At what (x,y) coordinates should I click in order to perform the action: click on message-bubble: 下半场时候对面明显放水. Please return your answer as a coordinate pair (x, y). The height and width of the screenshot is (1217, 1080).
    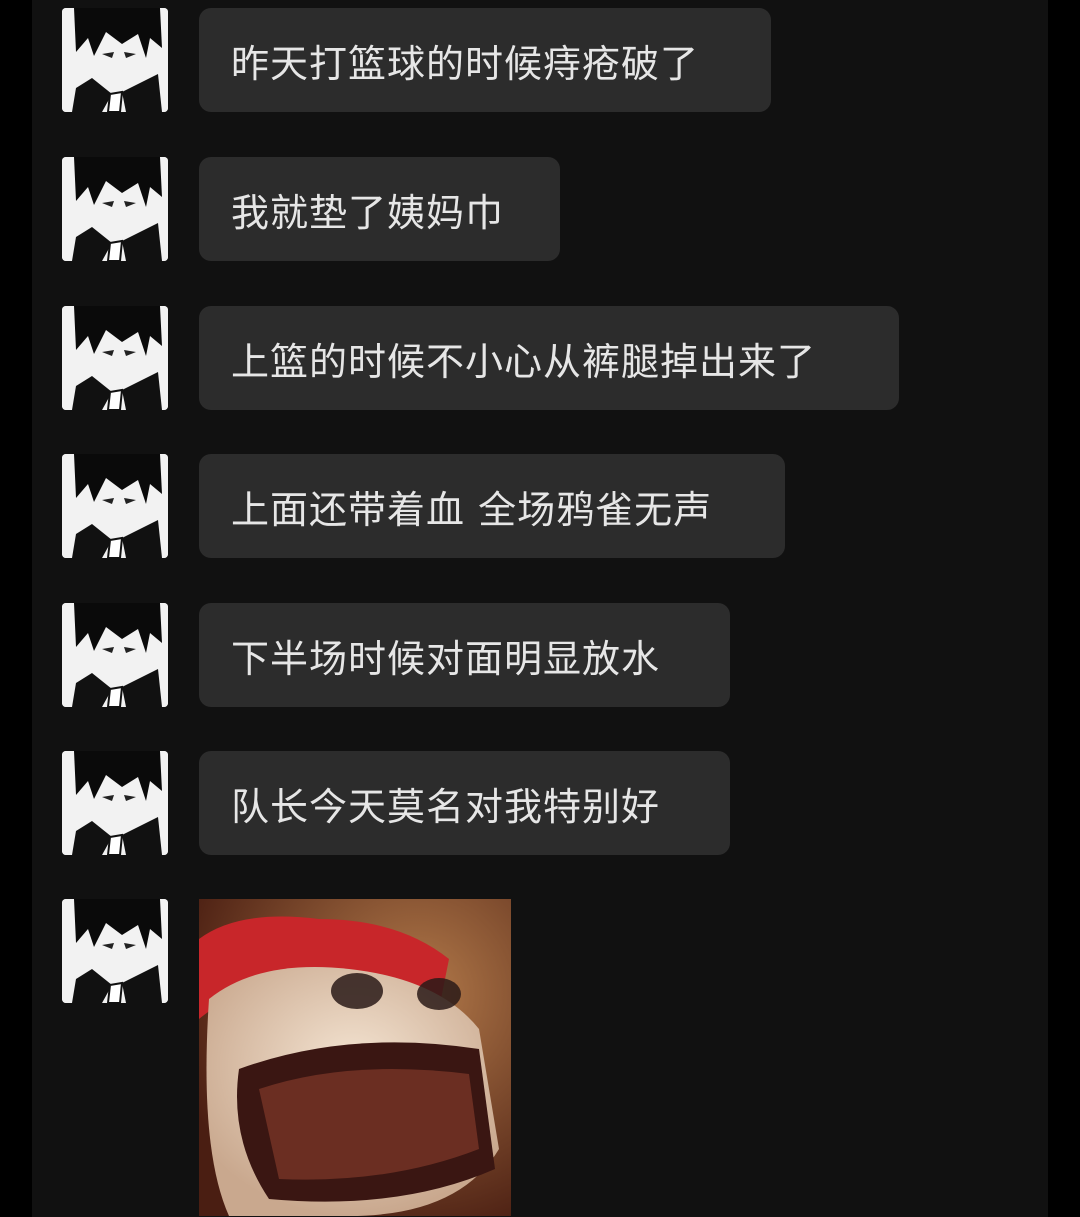
    Looking at the image, I should click on (464, 655).